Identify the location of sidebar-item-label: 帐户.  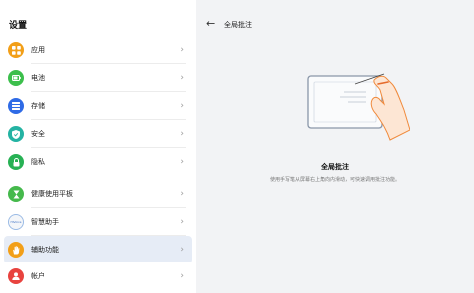
(38, 276).